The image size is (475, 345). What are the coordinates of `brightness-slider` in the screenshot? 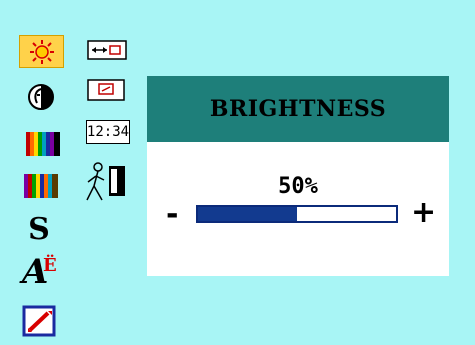 It's located at (297, 214).